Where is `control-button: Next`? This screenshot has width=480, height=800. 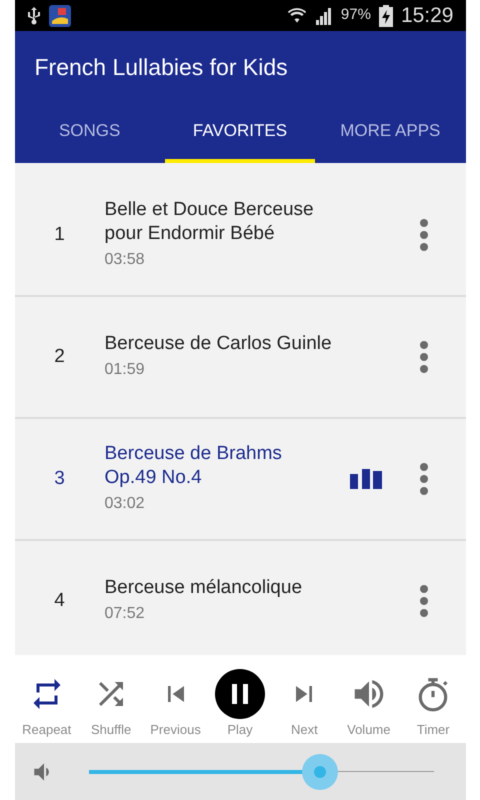
control-button: Next is located at coordinates (304, 699).